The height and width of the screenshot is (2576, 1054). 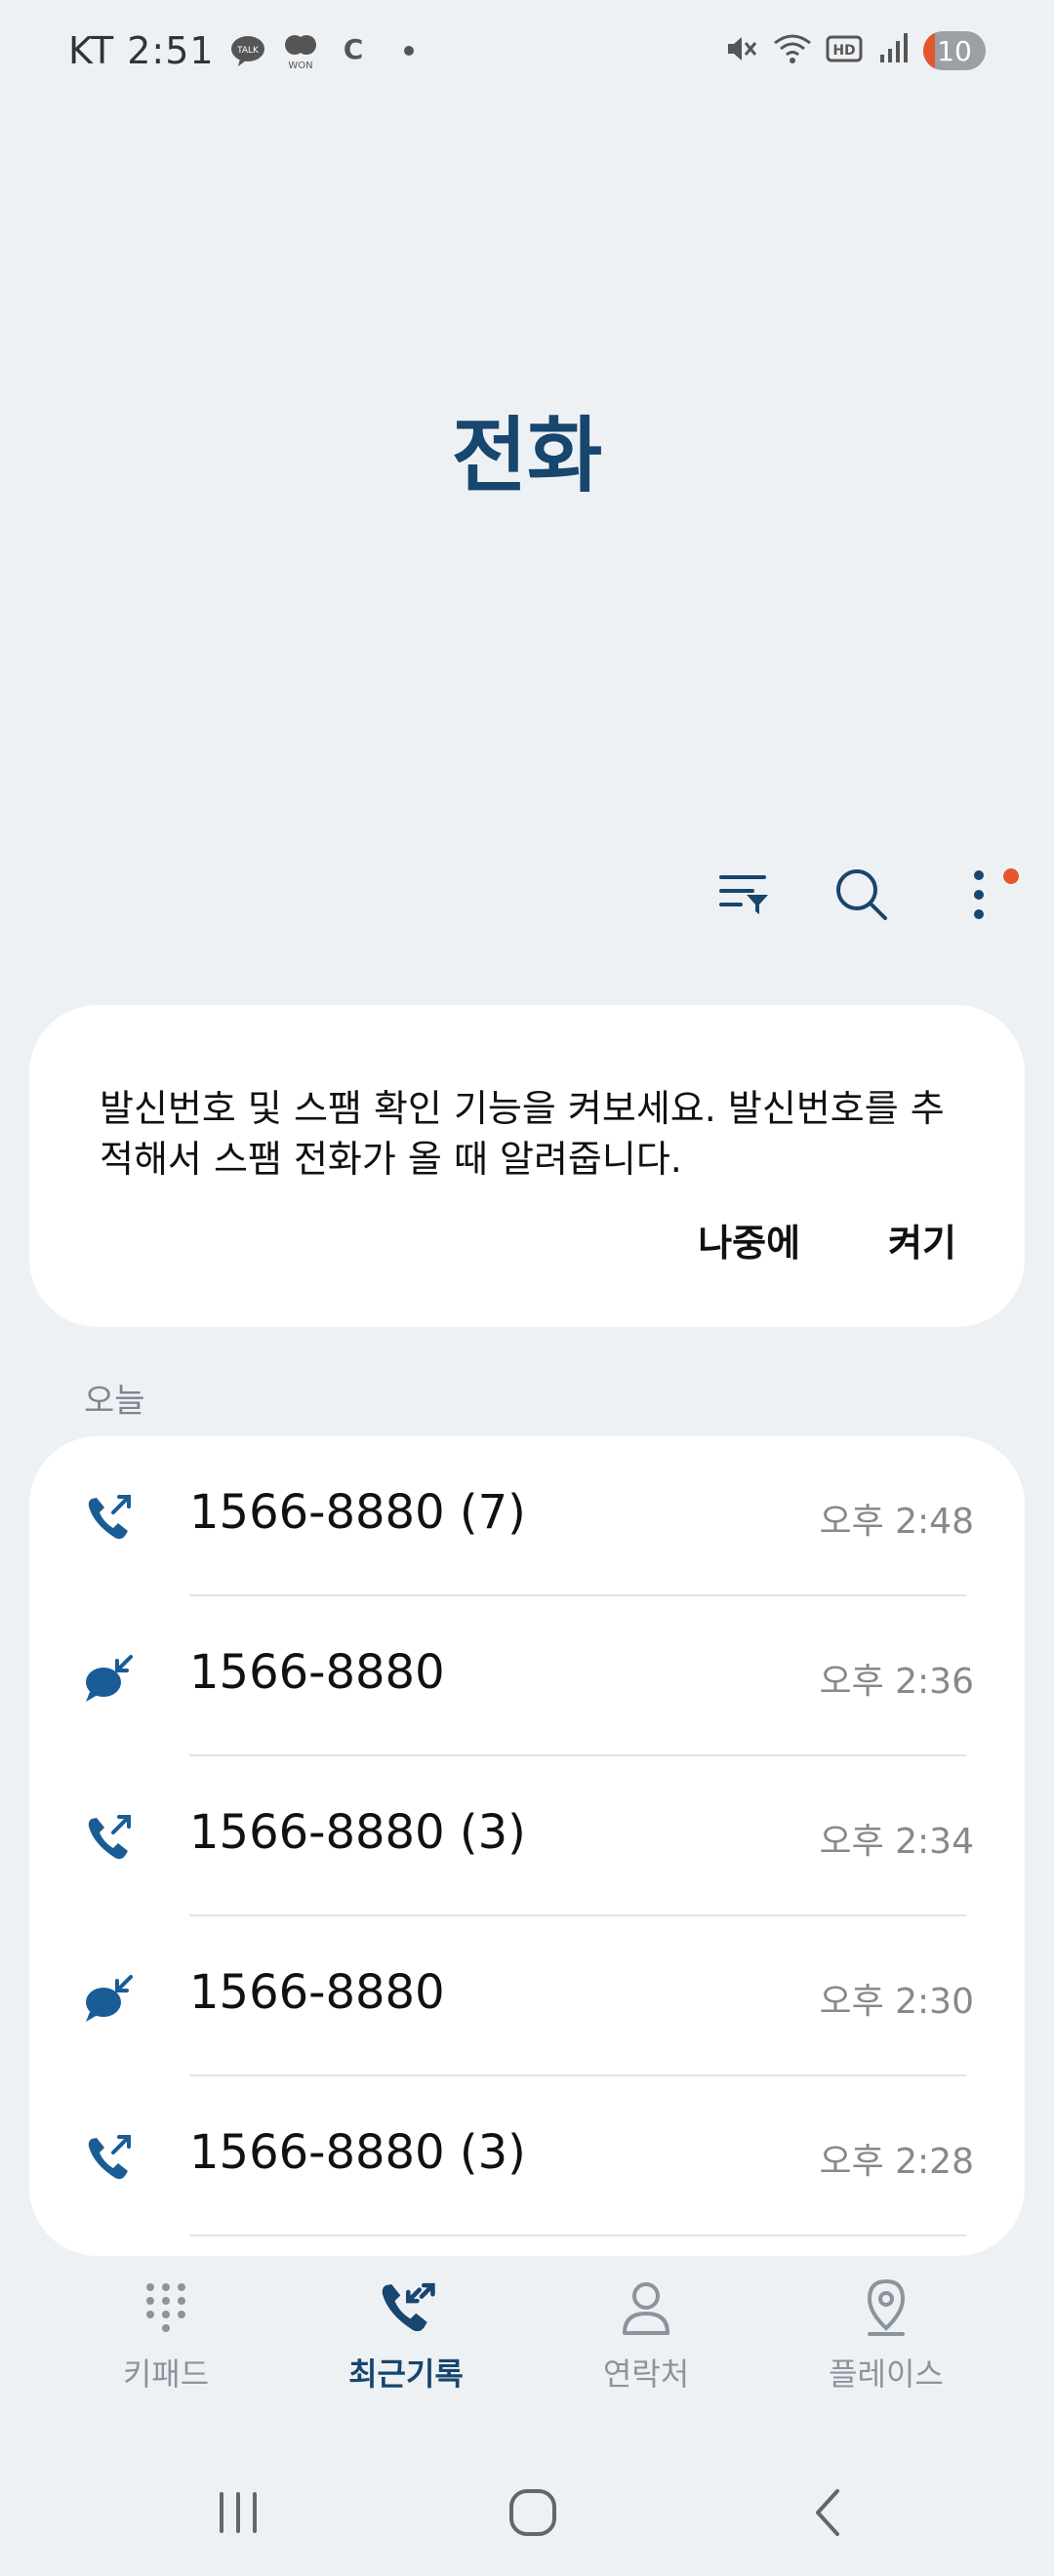 What do you see at coordinates (646, 2308) in the screenshot?
I see `contacts-icon` at bounding box center [646, 2308].